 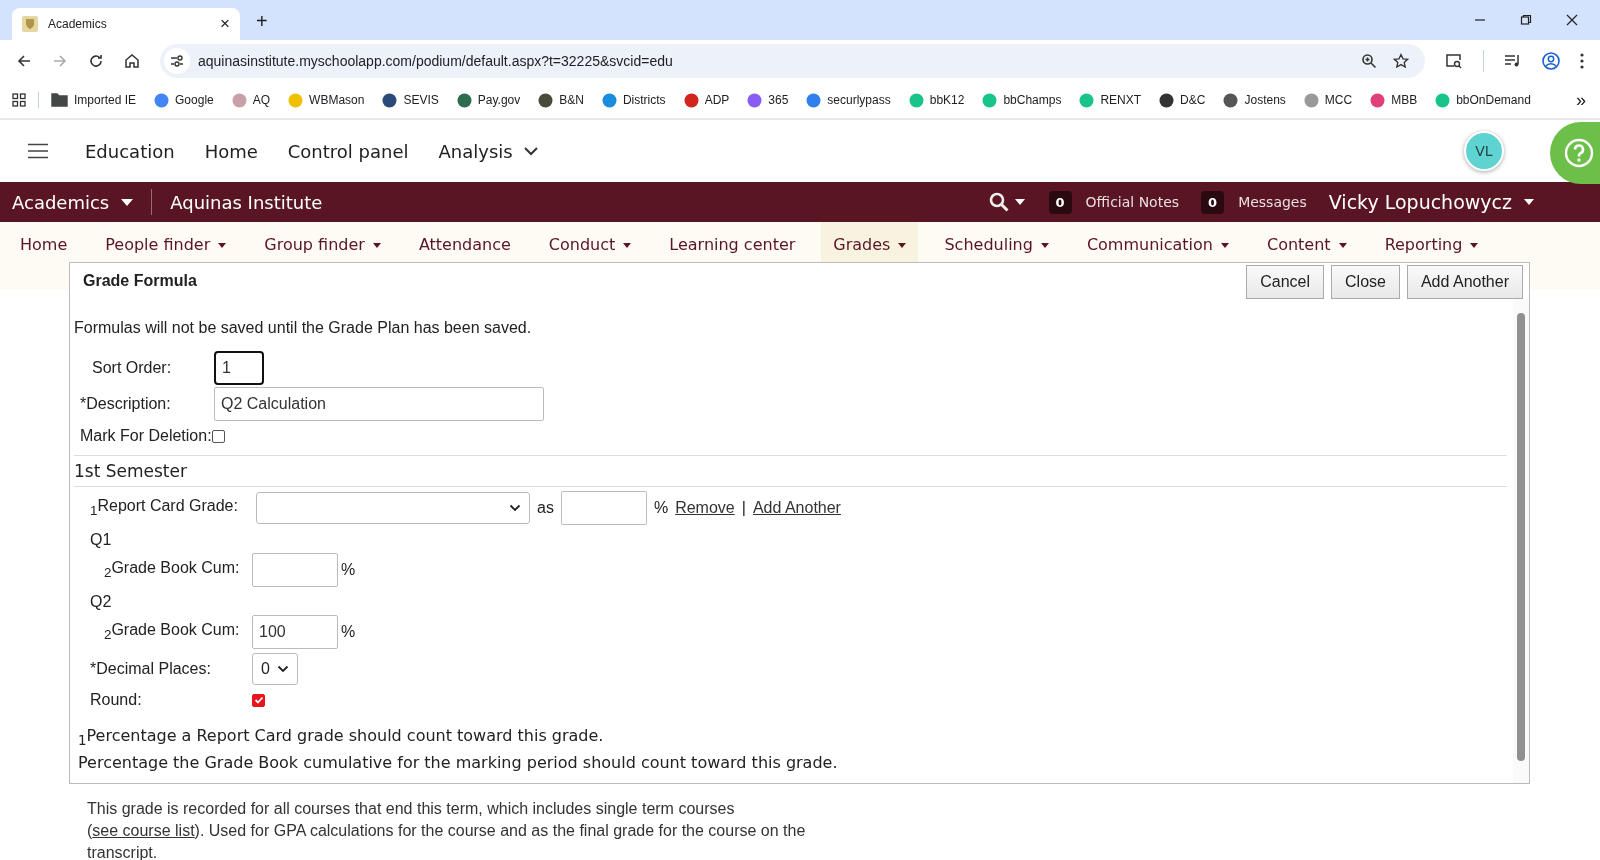 What do you see at coordinates (275, 669) in the screenshot?
I see `decimal-select: 0` at bounding box center [275, 669].